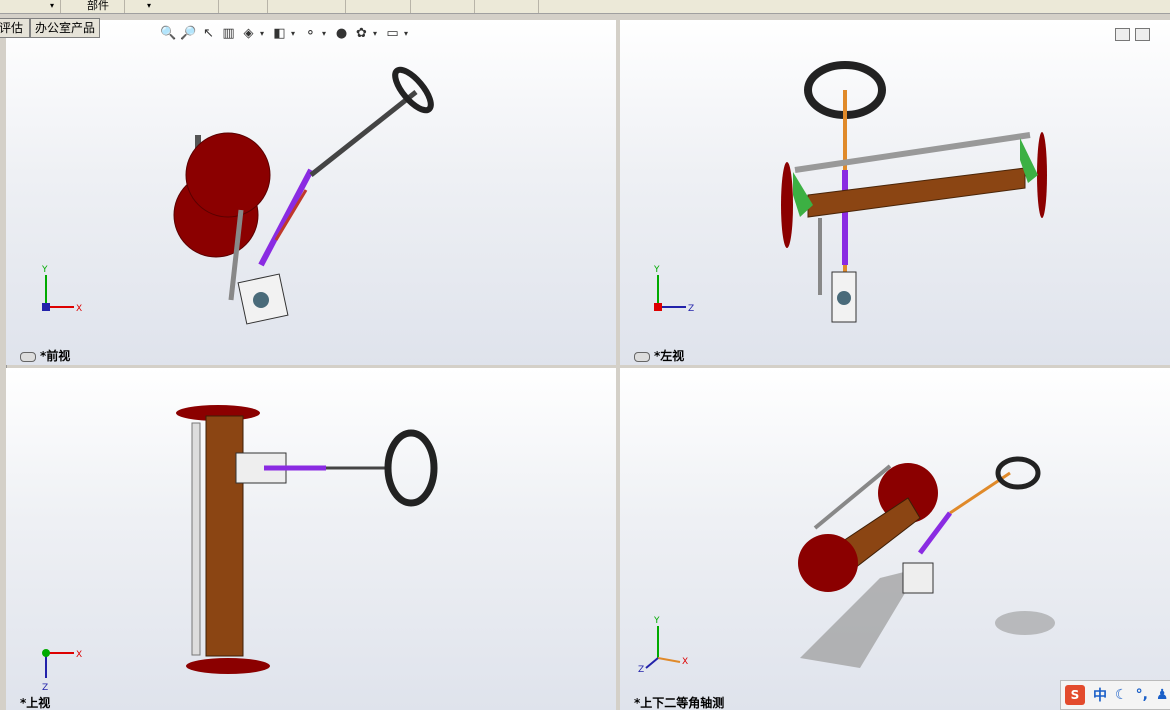 The height and width of the screenshot is (710, 1170). I want to click on parts-label: 部件, so click(98, 6).